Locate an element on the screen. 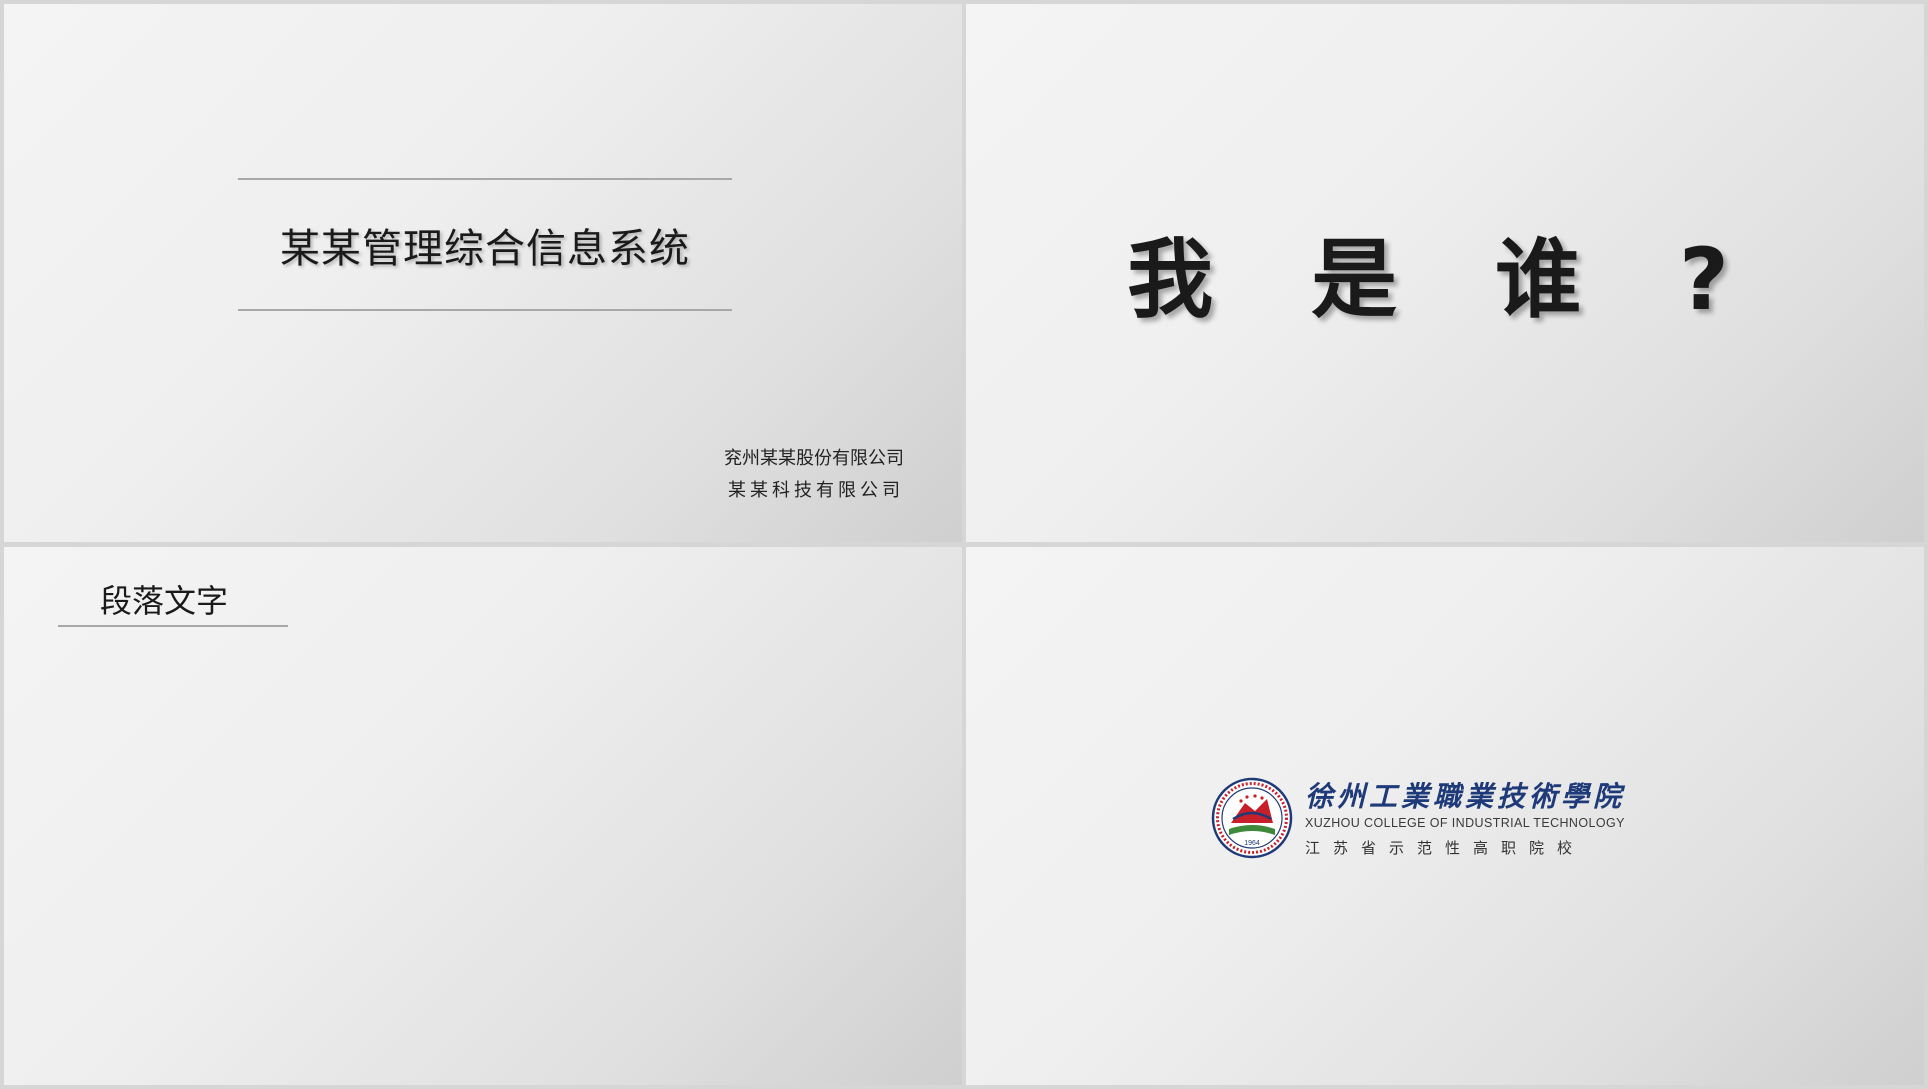 This screenshot has width=1928, height=1089. question-heading: 我 是 谁 ? is located at coordinates (1445, 280).